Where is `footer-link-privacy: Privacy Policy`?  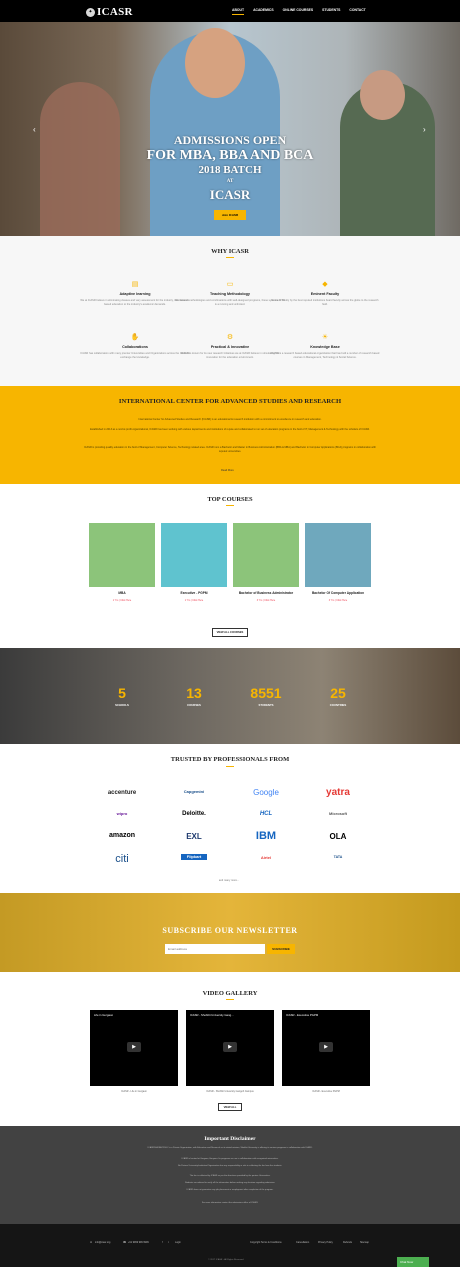
footer-link-privacy: Privacy Policy is located at coordinates (325, 1242).